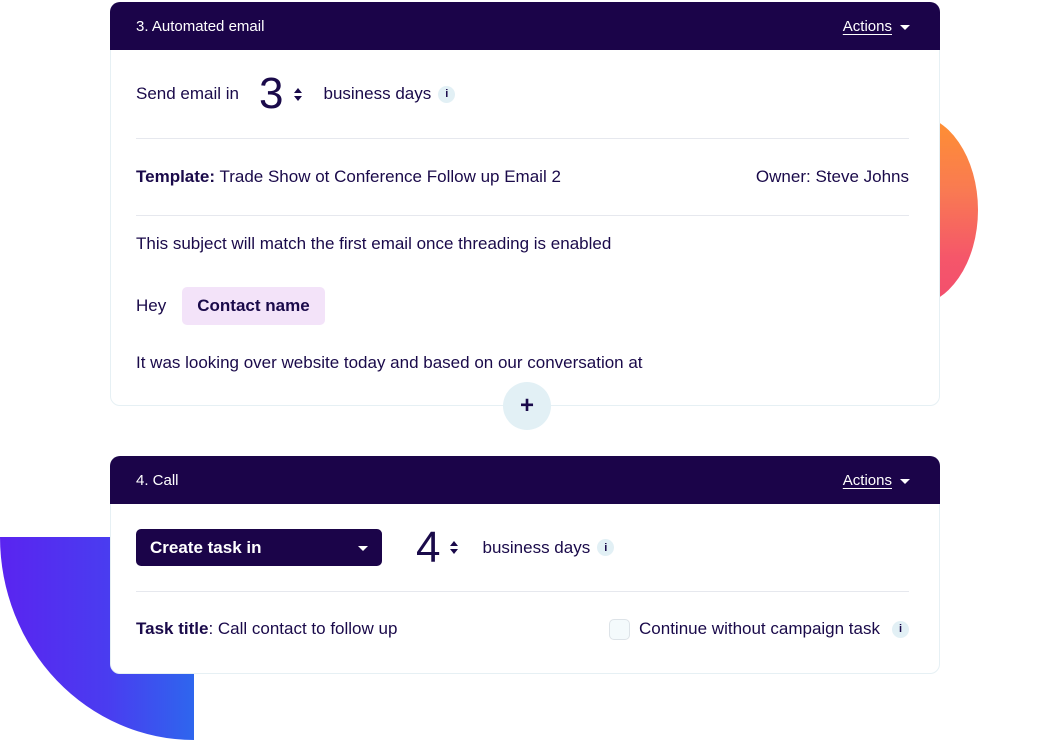  I want to click on create-task-select: Create task in, so click(259, 547).